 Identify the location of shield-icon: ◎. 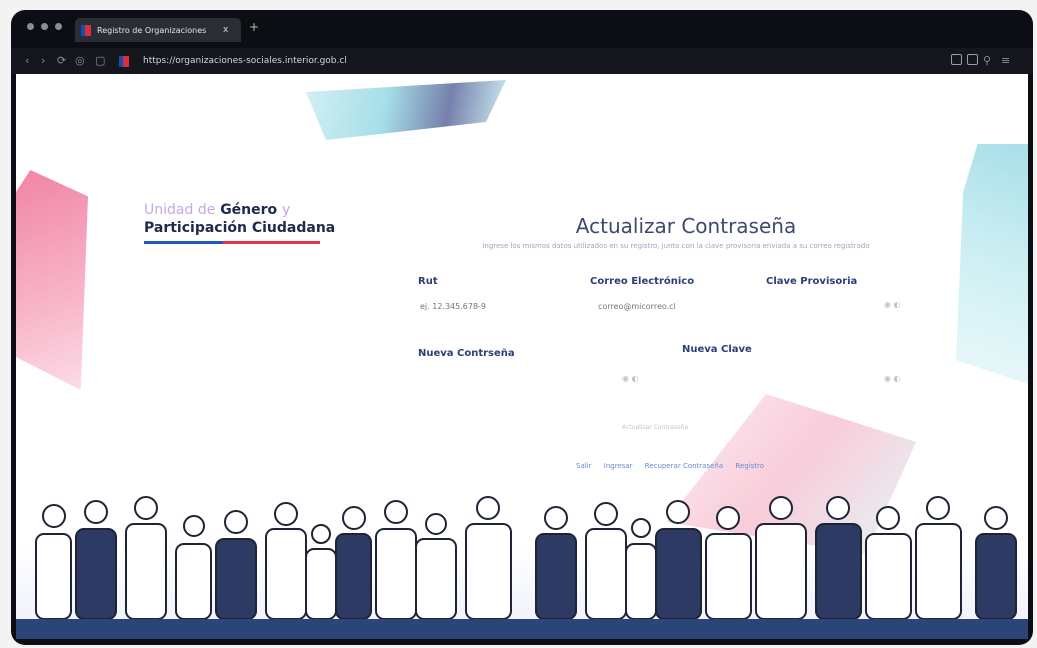
(80, 60).